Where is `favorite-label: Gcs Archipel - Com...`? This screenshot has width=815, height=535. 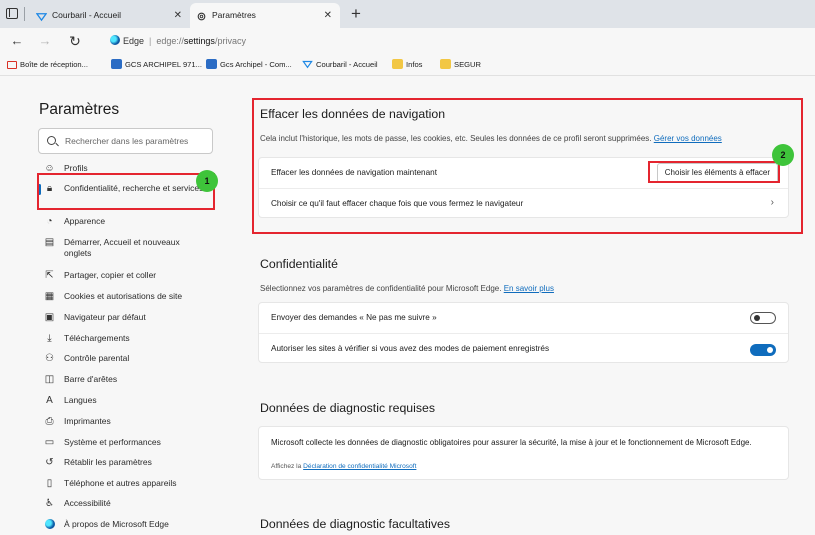
favorite-label: Gcs Archipel - Com... is located at coordinates (256, 64).